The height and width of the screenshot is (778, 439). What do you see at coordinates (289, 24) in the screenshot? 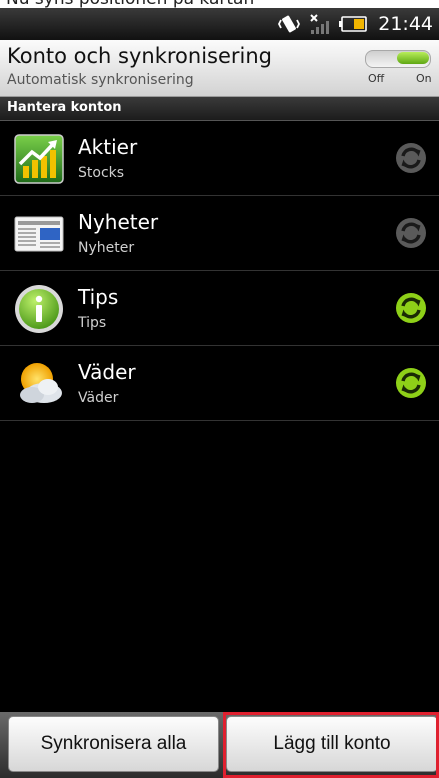
I see `vibrate-icon` at bounding box center [289, 24].